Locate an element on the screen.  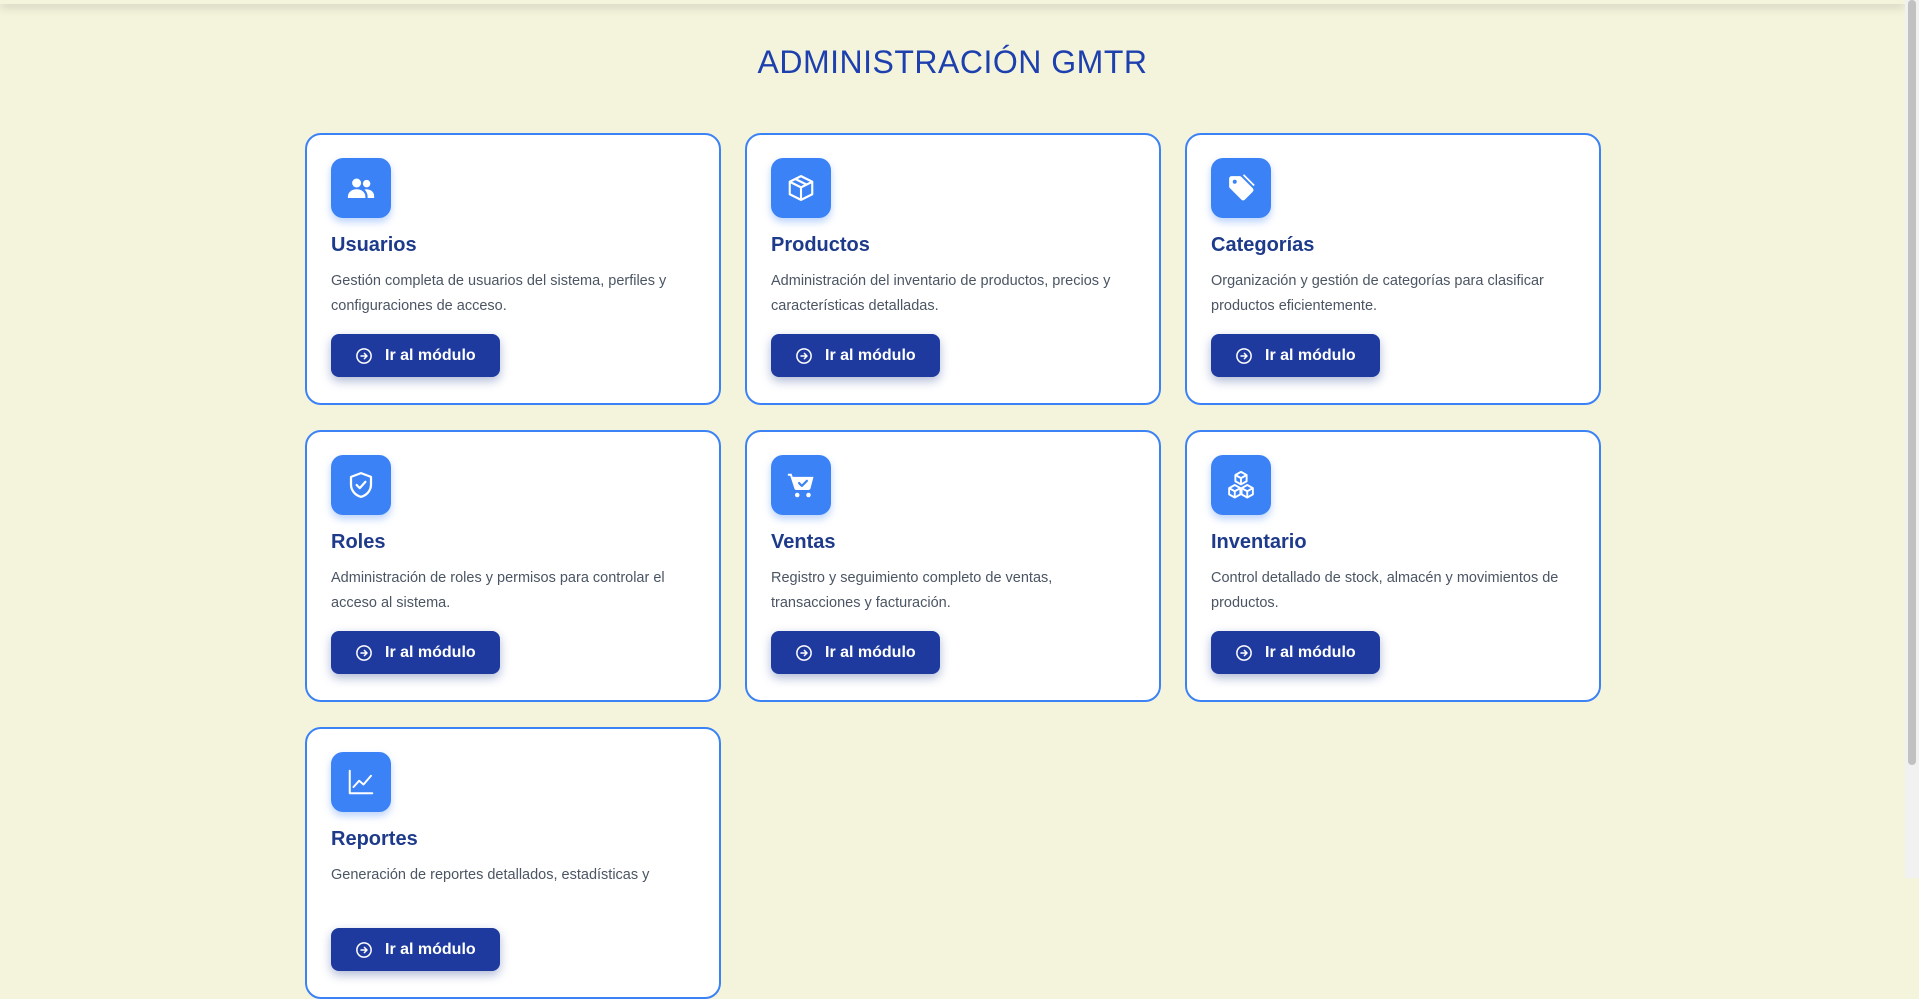
go-to-module-button-categorias: Ir al módulo is located at coordinates (1295, 355).